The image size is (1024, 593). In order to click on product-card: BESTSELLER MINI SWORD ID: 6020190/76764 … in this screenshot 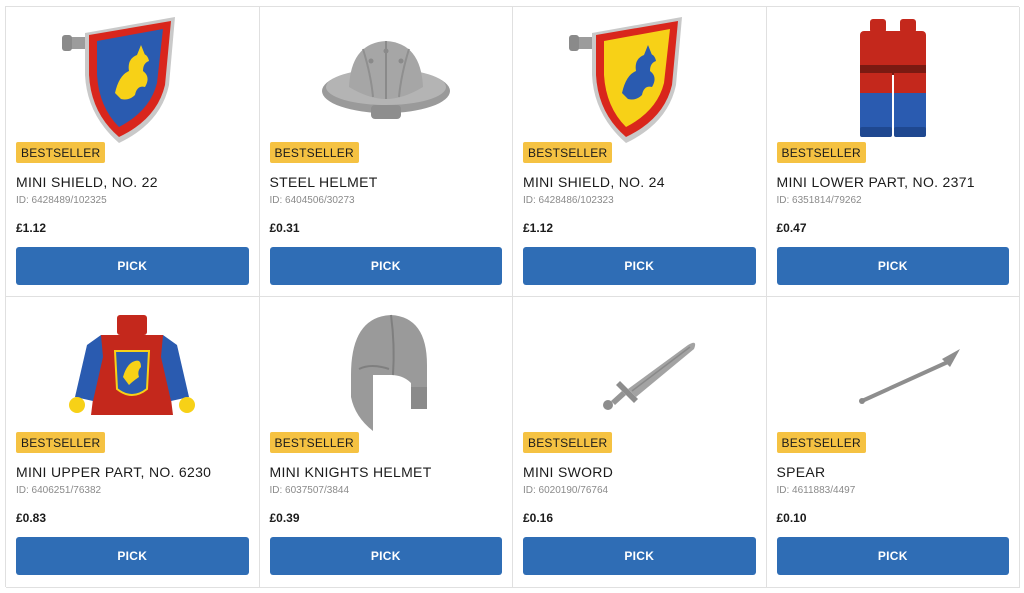, I will do `click(640, 442)`.